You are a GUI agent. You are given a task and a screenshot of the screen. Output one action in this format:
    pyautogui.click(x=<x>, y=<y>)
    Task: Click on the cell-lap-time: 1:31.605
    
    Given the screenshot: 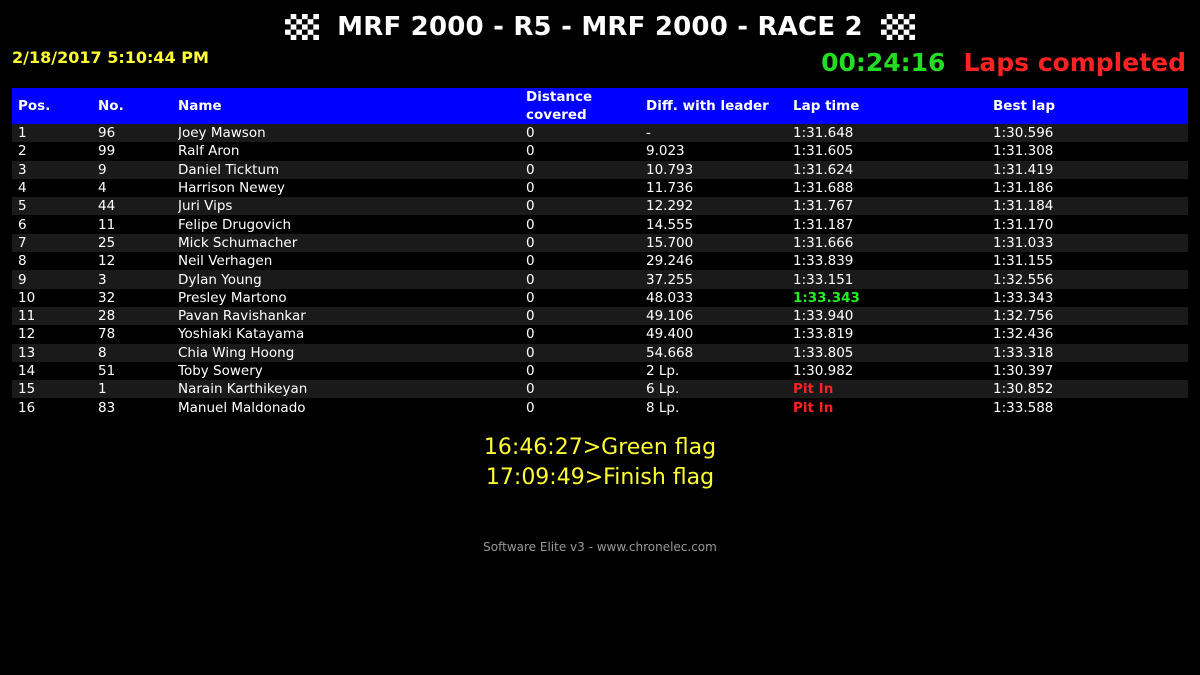 What is the action you would take?
    pyautogui.click(x=823, y=151)
    